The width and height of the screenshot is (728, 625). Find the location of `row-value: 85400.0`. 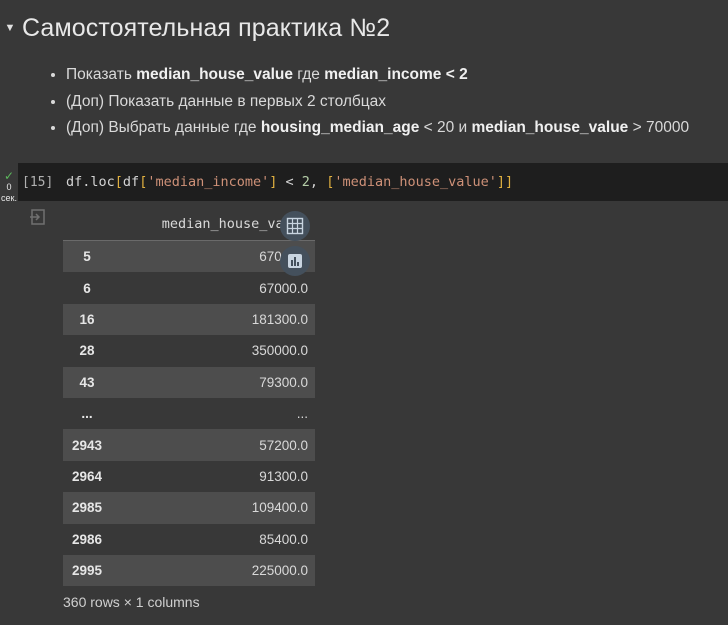

row-value: 85400.0 is located at coordinates (283, 539).